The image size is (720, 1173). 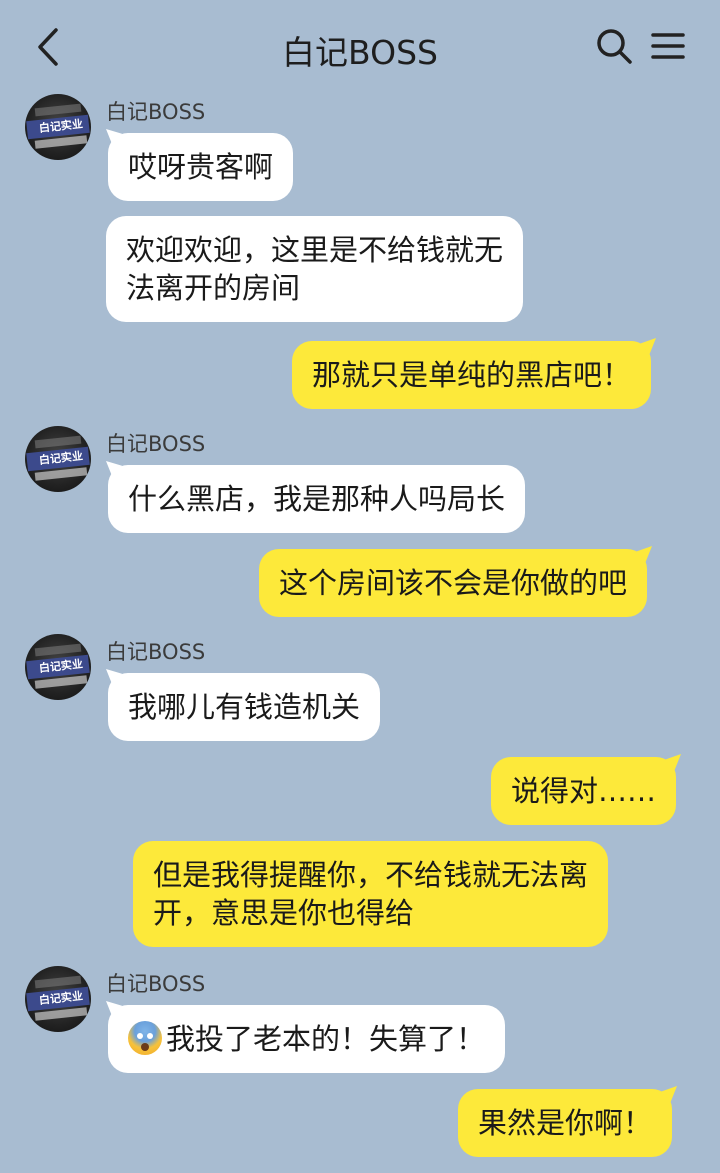 I want to click on message-bubble: 果然是你啊！, so click(x=565, y=1123).